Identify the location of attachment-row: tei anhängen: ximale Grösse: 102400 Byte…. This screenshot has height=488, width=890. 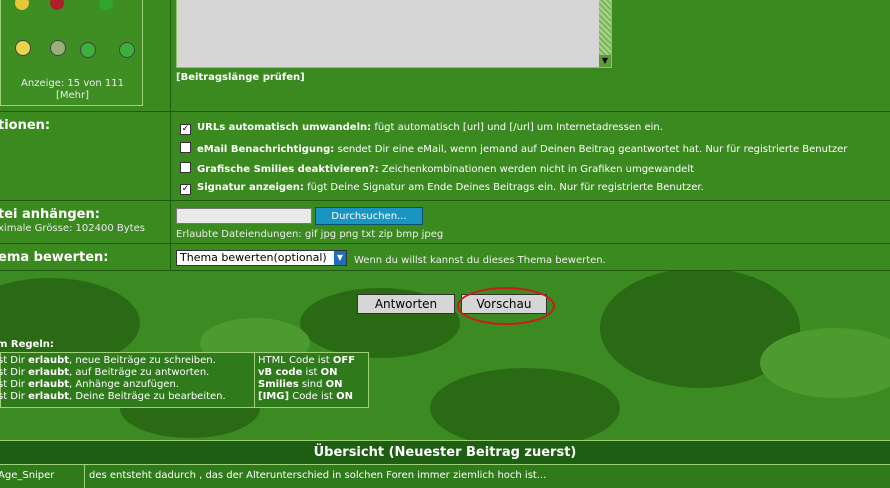
(445, 222).